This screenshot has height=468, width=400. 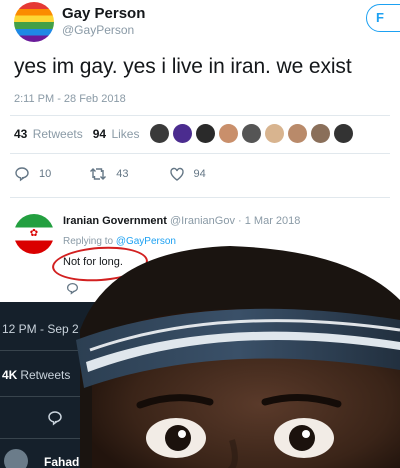 I want to click on dark-timestamp: 12 PM - Sep 2, so click(x=40, y=329).